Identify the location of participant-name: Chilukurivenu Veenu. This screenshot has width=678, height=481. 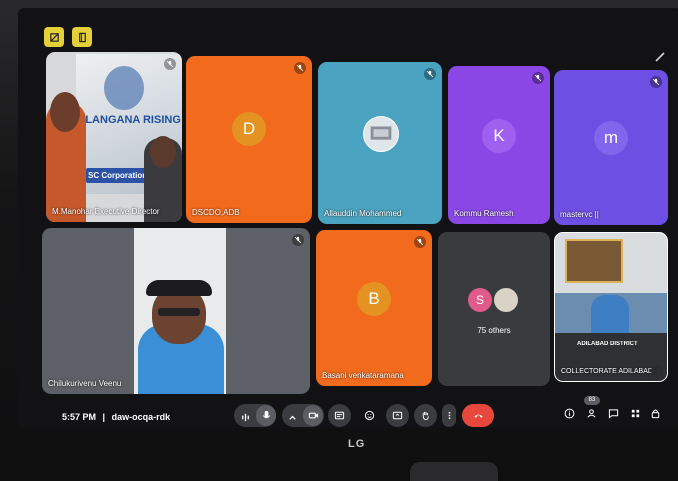
(85, 383).